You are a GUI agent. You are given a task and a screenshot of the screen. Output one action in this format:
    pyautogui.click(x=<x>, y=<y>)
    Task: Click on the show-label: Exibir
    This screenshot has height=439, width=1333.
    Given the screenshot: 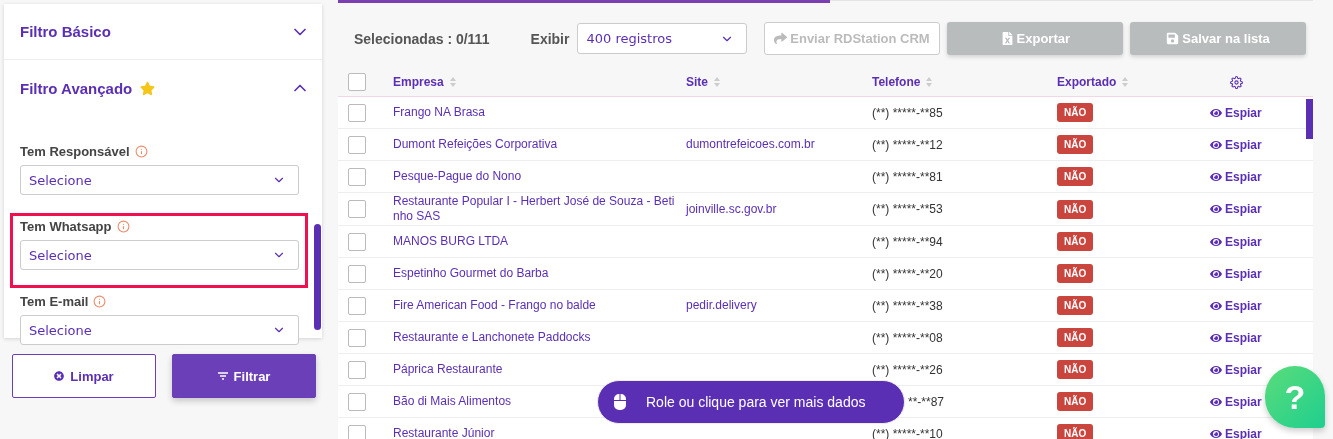 What is the action you would take?
    pyautogui.click(x=550, y=38)
    